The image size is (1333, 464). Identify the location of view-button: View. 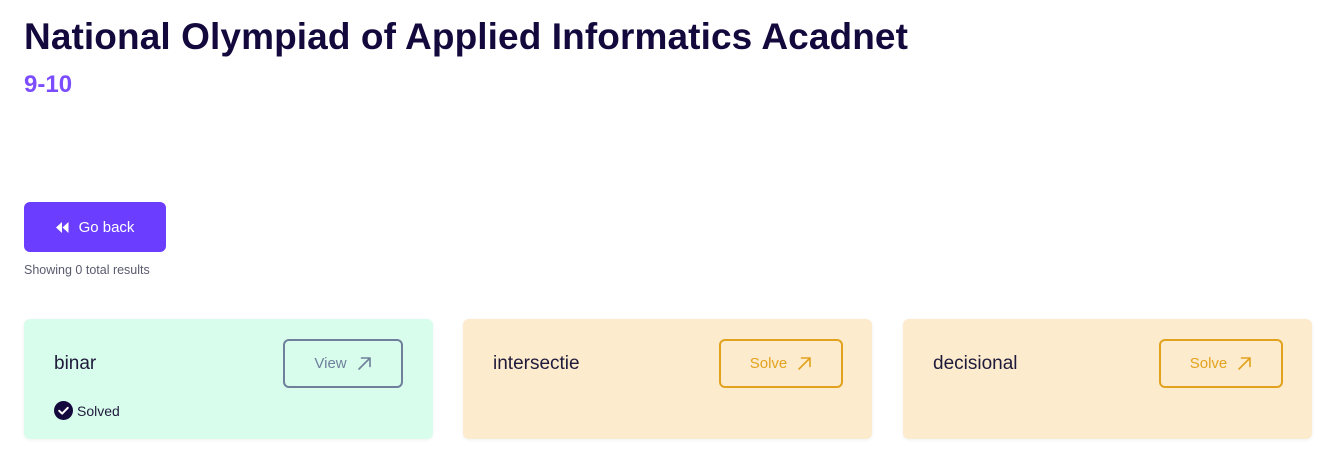
(343, 363).